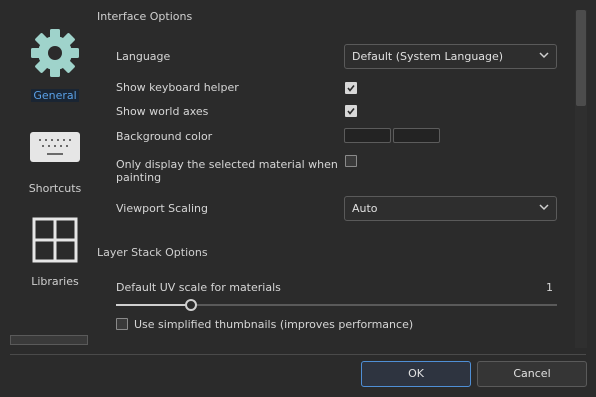 Image resolution: width=596 pixels, height=397 pixels. I want to click on language-select-value: Default (System Language), so click(428, 56).